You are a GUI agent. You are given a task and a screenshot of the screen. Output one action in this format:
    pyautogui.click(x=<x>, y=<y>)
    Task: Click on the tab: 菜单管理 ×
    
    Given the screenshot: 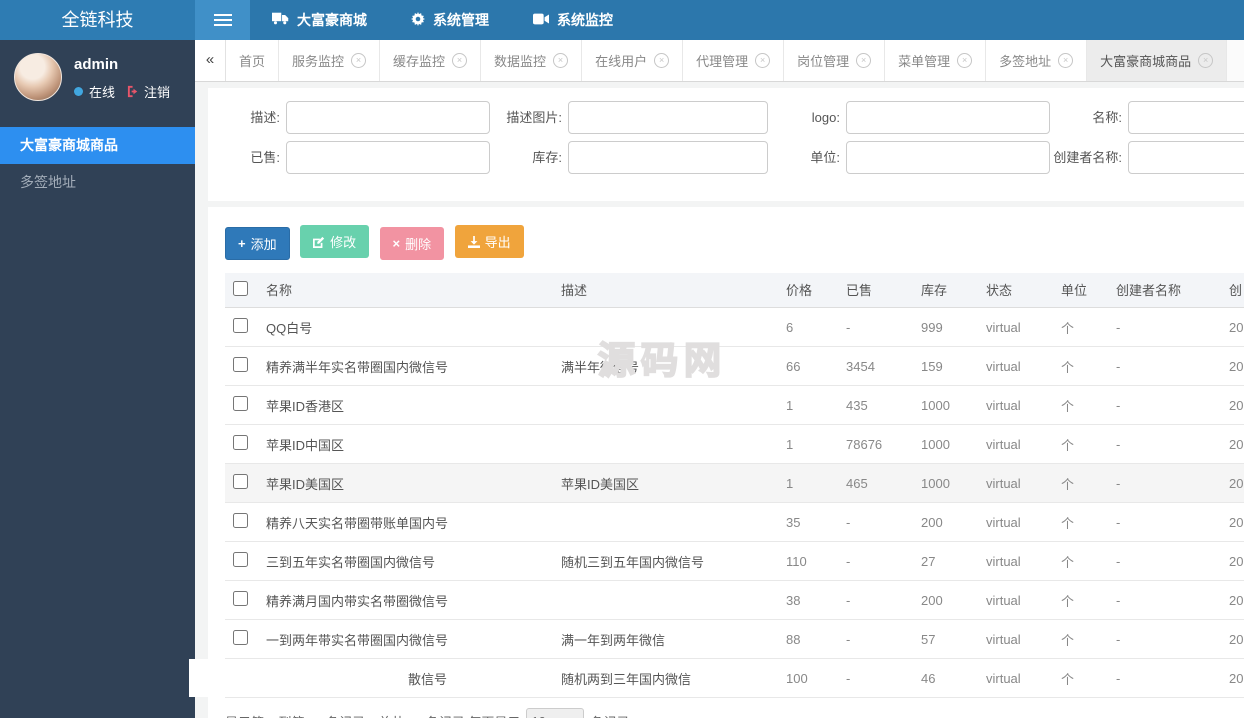 What is the action you would take?
    pyautogui.click(x=936, y=60)
    